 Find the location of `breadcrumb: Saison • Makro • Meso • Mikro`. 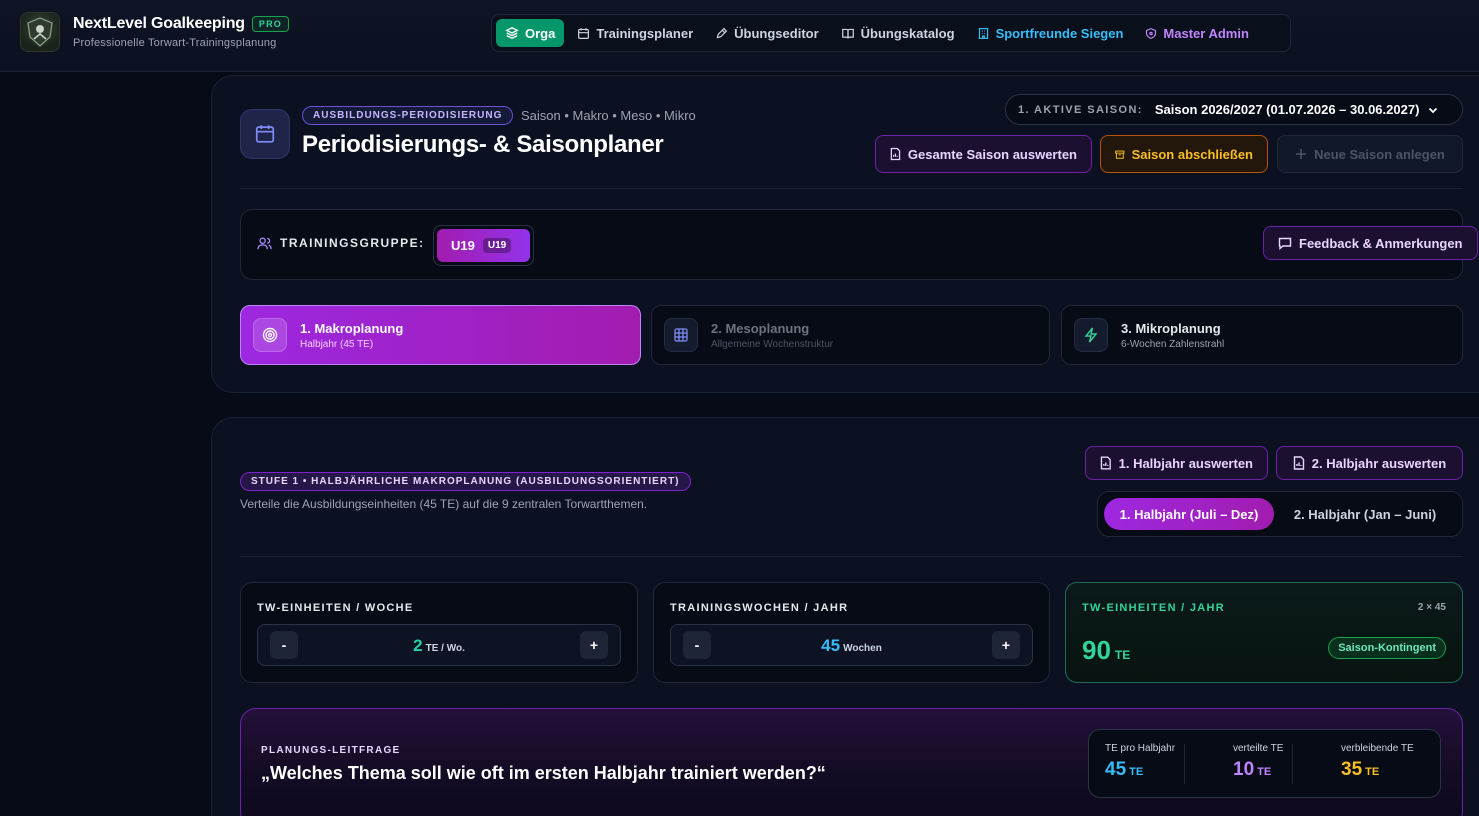

breadcrumb: Saison • Makro • Meso • Mikro is located at coordinates (608, 115).